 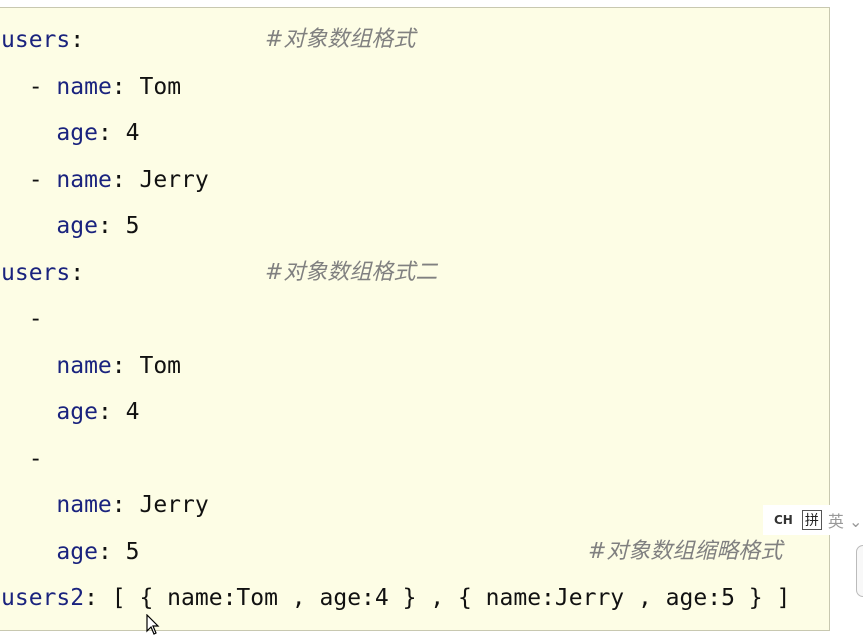 I want to click on code-line: name: Tom, so click(x=91, y=366).